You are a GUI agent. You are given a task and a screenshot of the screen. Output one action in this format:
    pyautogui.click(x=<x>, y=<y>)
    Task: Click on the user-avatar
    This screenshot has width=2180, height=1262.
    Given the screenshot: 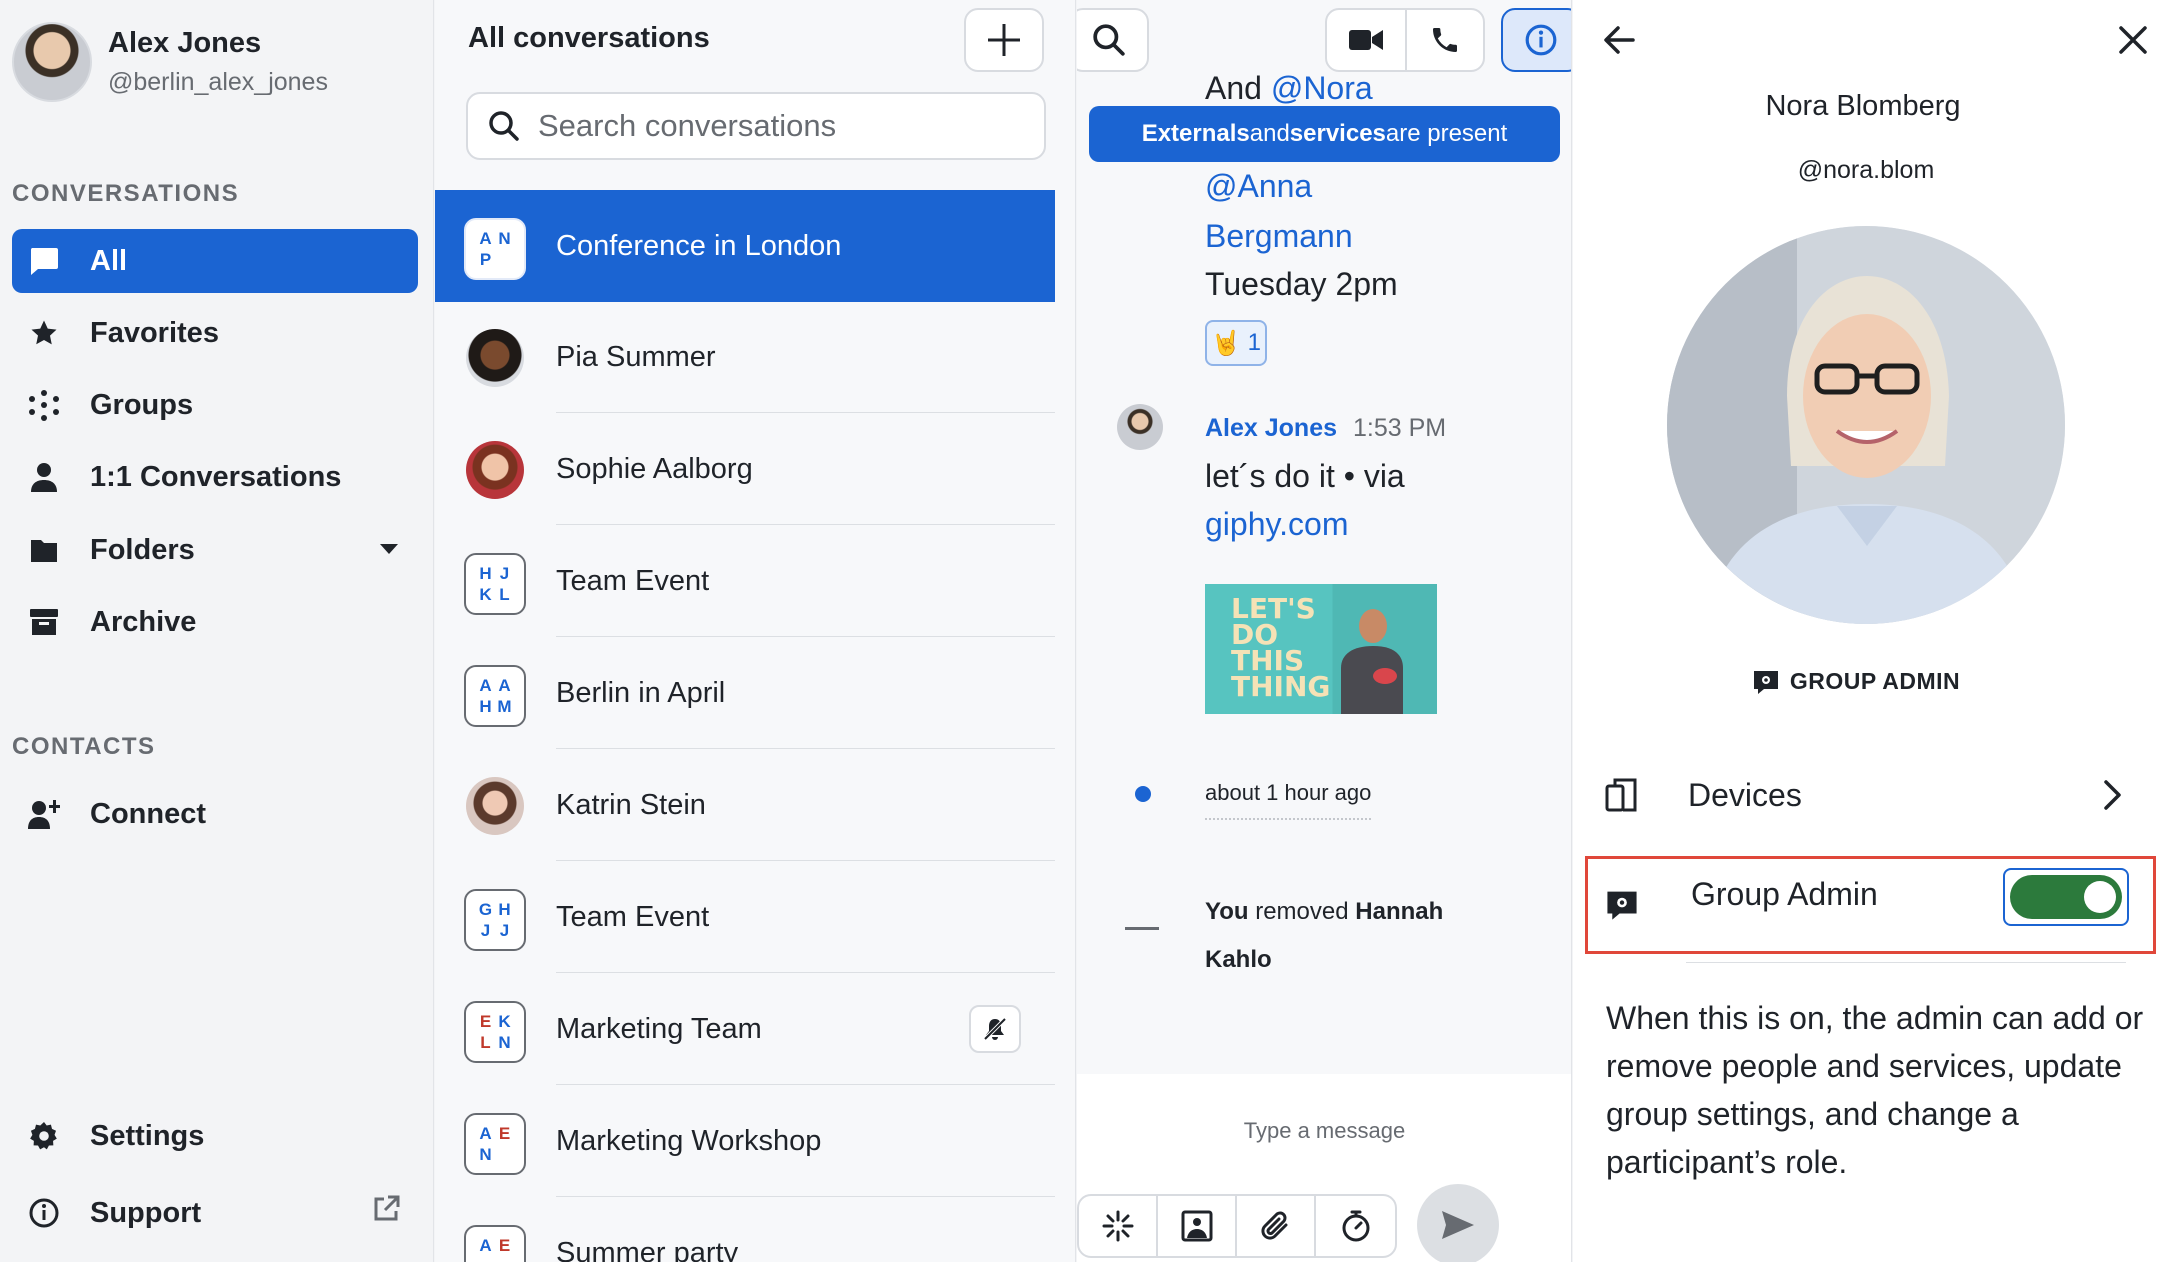 What is the action you would take?
    pyautogui.click(x=52, y=62)
    